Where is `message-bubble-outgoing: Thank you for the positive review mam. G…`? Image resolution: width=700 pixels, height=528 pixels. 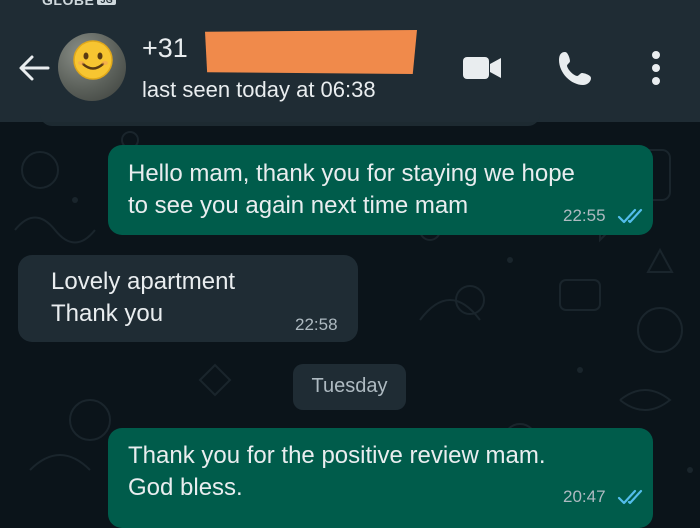 message-bubble-outgoing: Thank you for the positive review mam. G… is located at coordinates (380, 478).